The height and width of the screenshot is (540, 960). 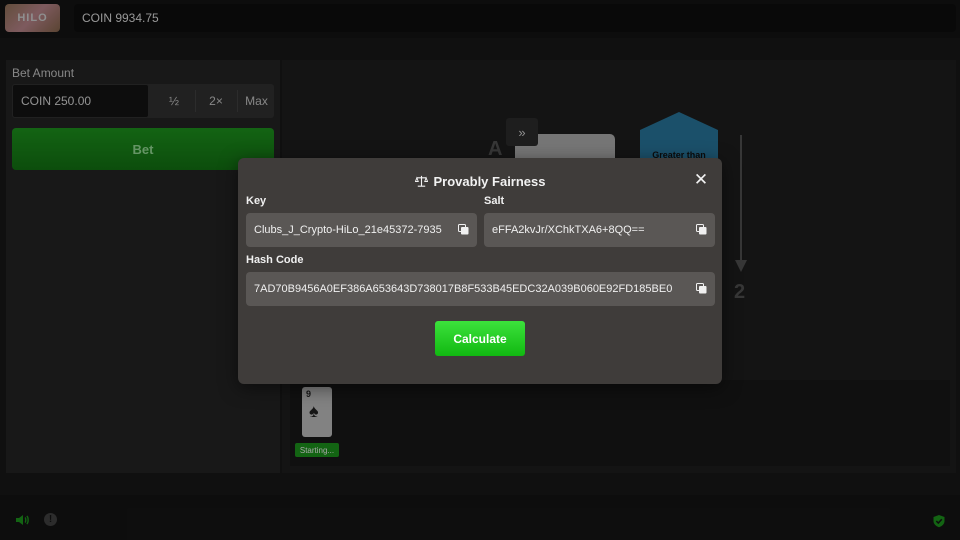 I want to click on salt-label: Salt, so click(x=494, y=201).